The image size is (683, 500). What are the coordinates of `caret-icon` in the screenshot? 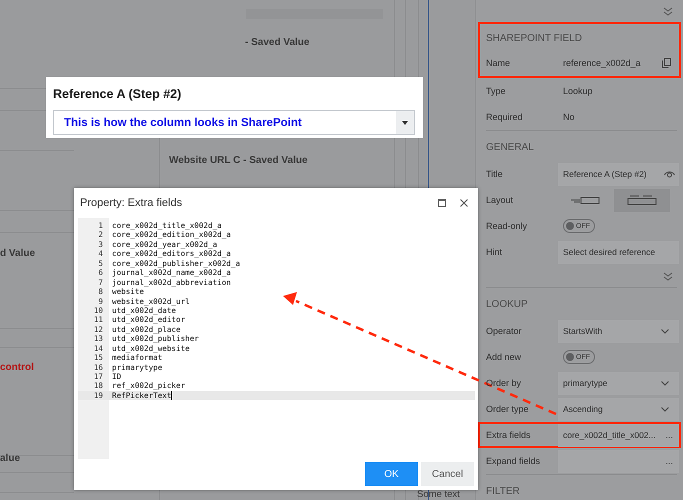 It's located at (405, 122).